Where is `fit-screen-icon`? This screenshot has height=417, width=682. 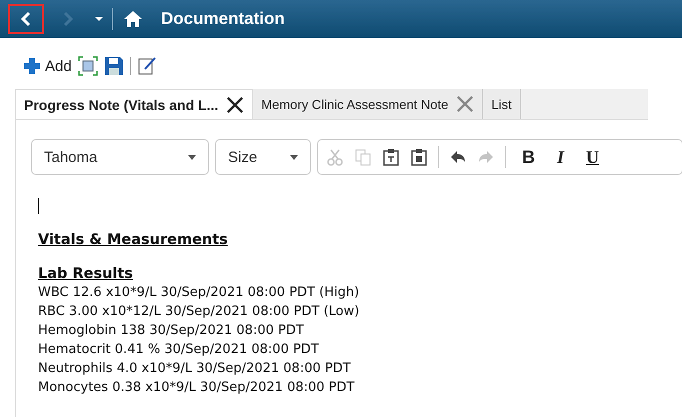
fit-screen-icon is located at coordinates (88, 66).